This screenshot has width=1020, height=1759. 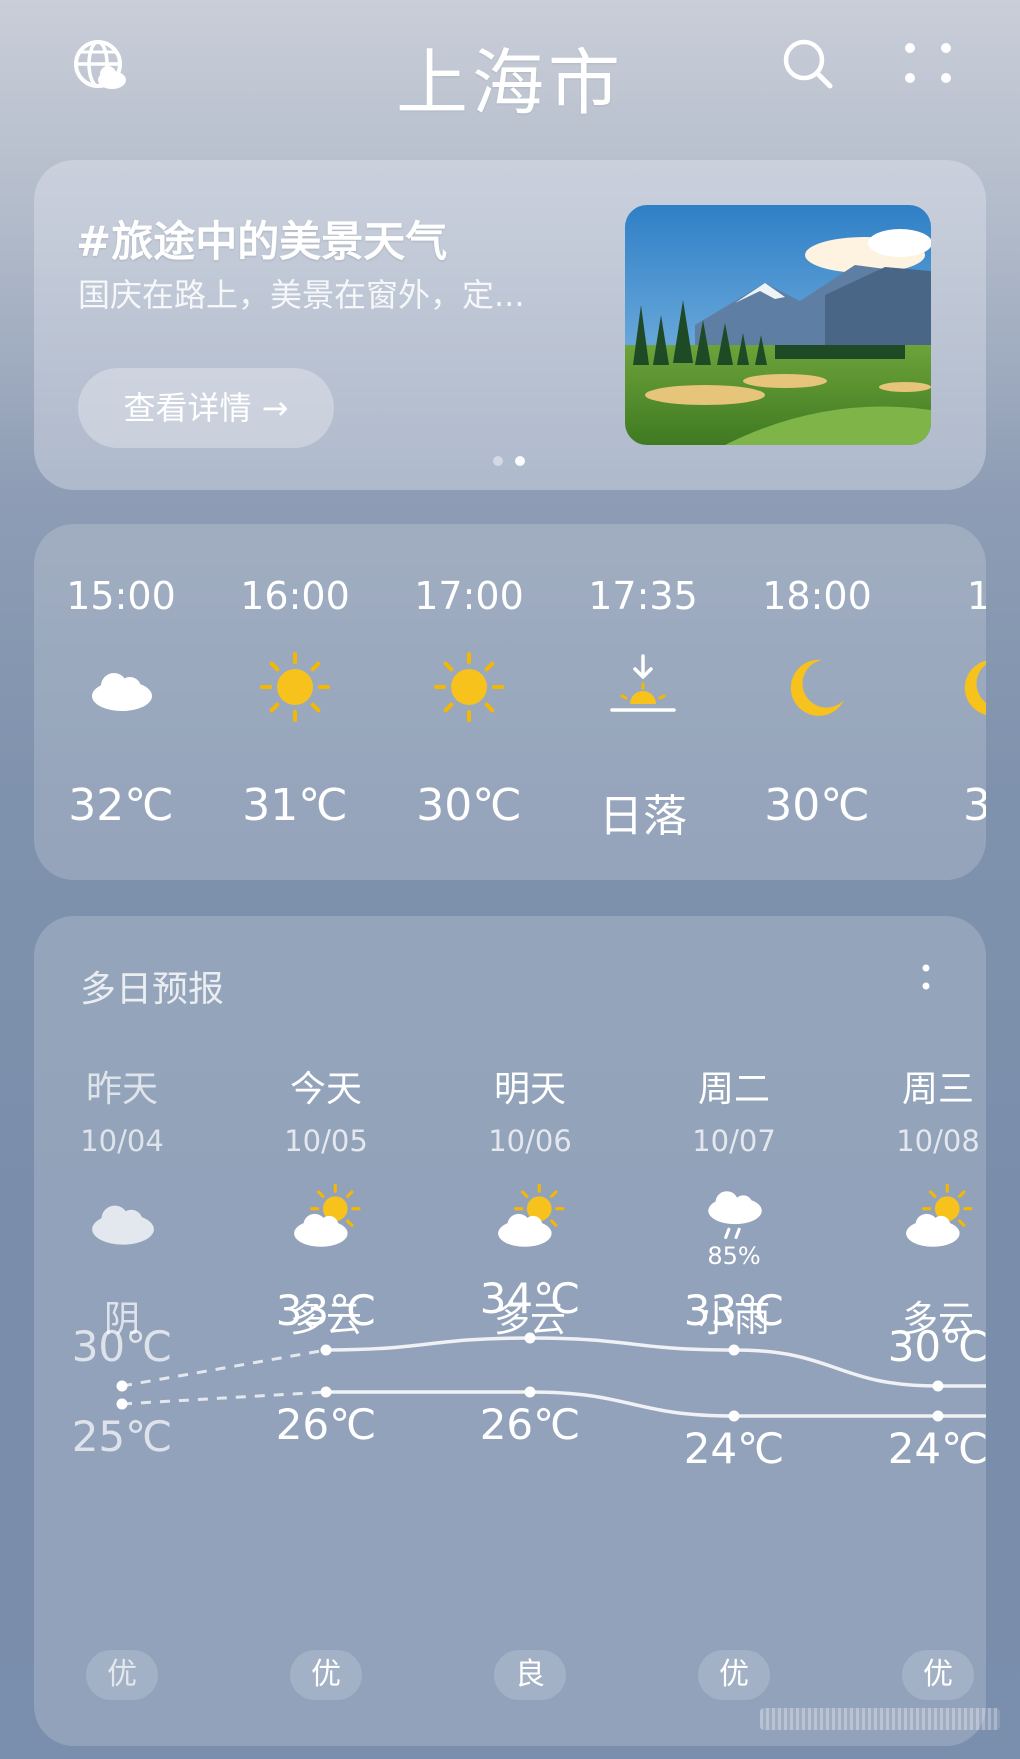 I want to click on top-bar: 上海市, so click(x=510, y=70).